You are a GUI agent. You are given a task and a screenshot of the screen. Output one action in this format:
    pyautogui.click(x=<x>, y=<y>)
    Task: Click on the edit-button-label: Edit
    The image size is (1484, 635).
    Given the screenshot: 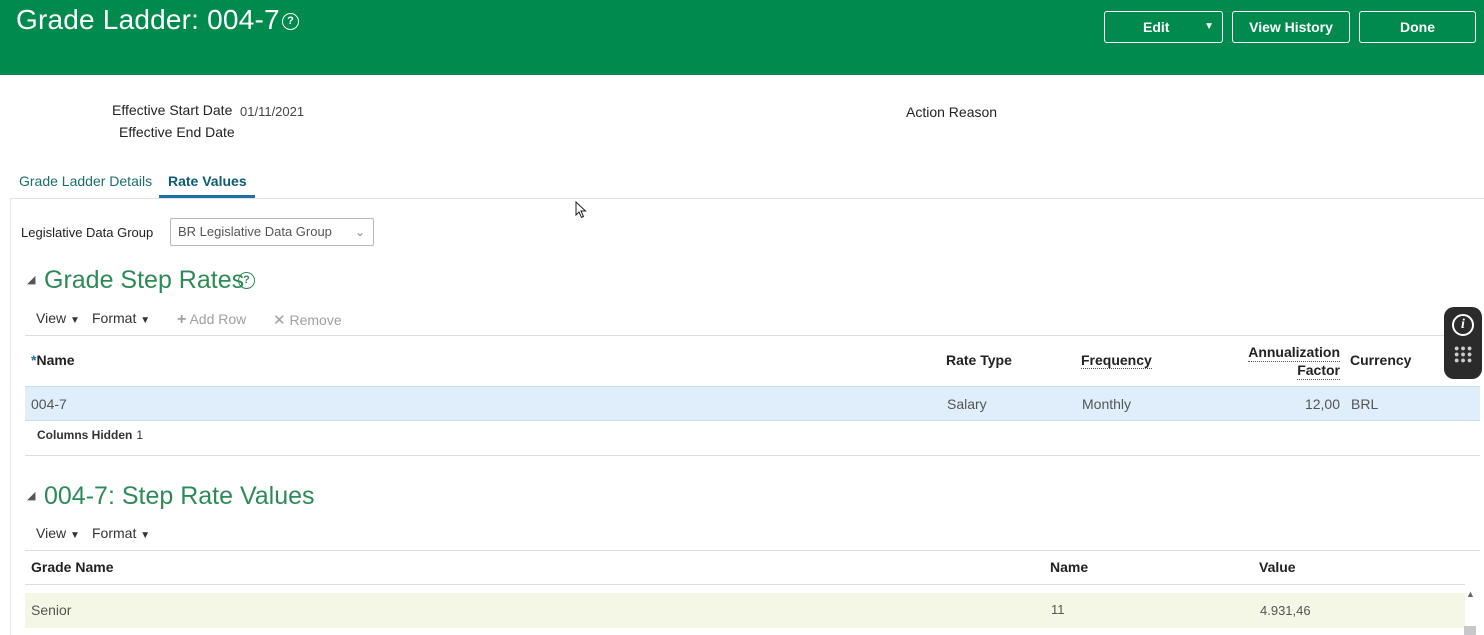 What is the action you would take?
    pyautogui.click(x=1156, y=27)
    